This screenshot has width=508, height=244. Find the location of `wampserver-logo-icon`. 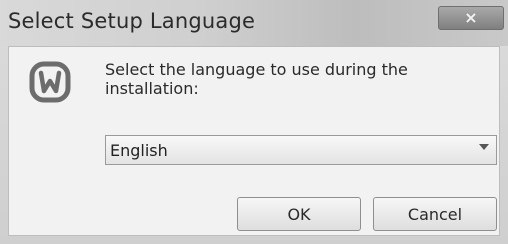

wampserver-logo-icon is located at coordinates (50, 82).